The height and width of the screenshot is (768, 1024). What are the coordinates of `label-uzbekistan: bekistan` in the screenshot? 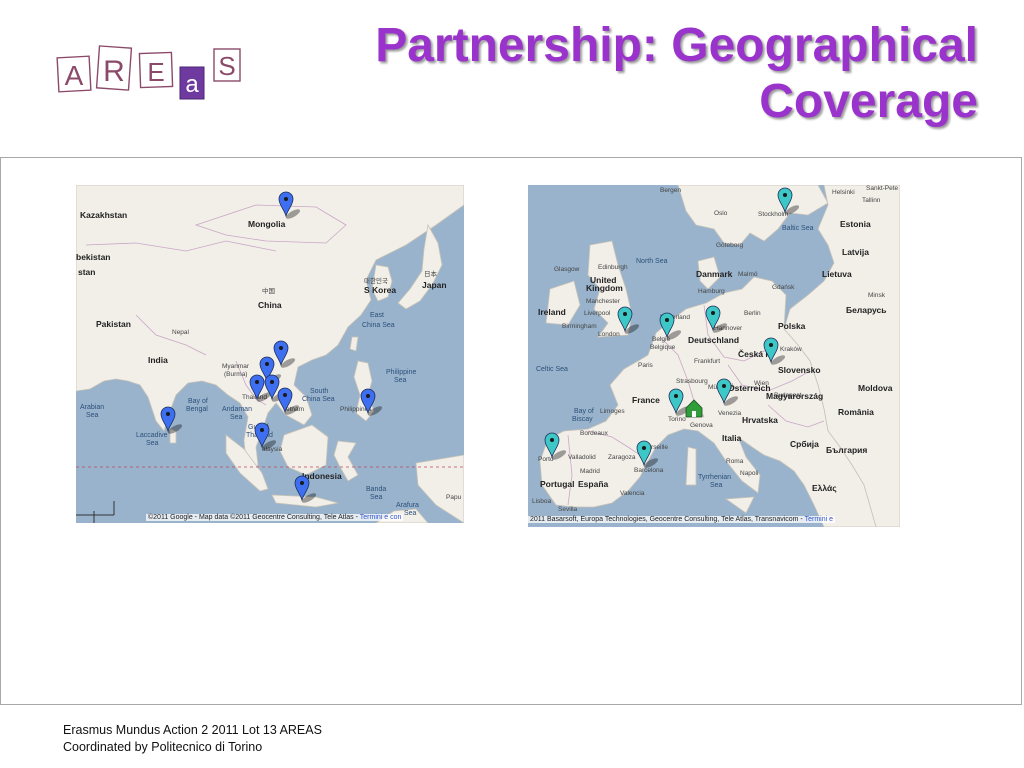 It's located at (93, 257).